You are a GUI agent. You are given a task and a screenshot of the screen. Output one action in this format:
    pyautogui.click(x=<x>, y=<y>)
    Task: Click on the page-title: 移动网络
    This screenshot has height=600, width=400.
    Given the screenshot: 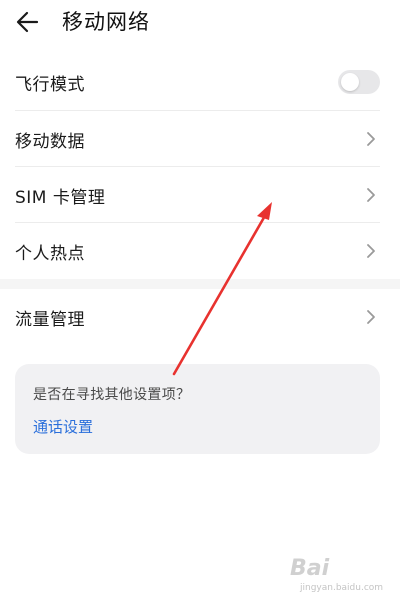 What is the action you would take?
    pyautogui.click(x=106, y=22)
    